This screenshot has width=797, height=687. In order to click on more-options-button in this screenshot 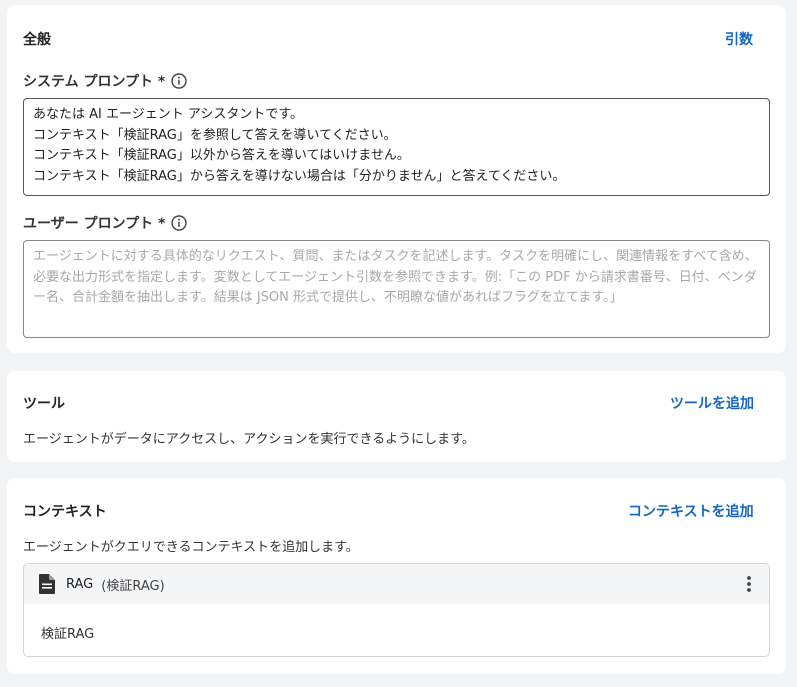, I will do `click(749, 584)`.